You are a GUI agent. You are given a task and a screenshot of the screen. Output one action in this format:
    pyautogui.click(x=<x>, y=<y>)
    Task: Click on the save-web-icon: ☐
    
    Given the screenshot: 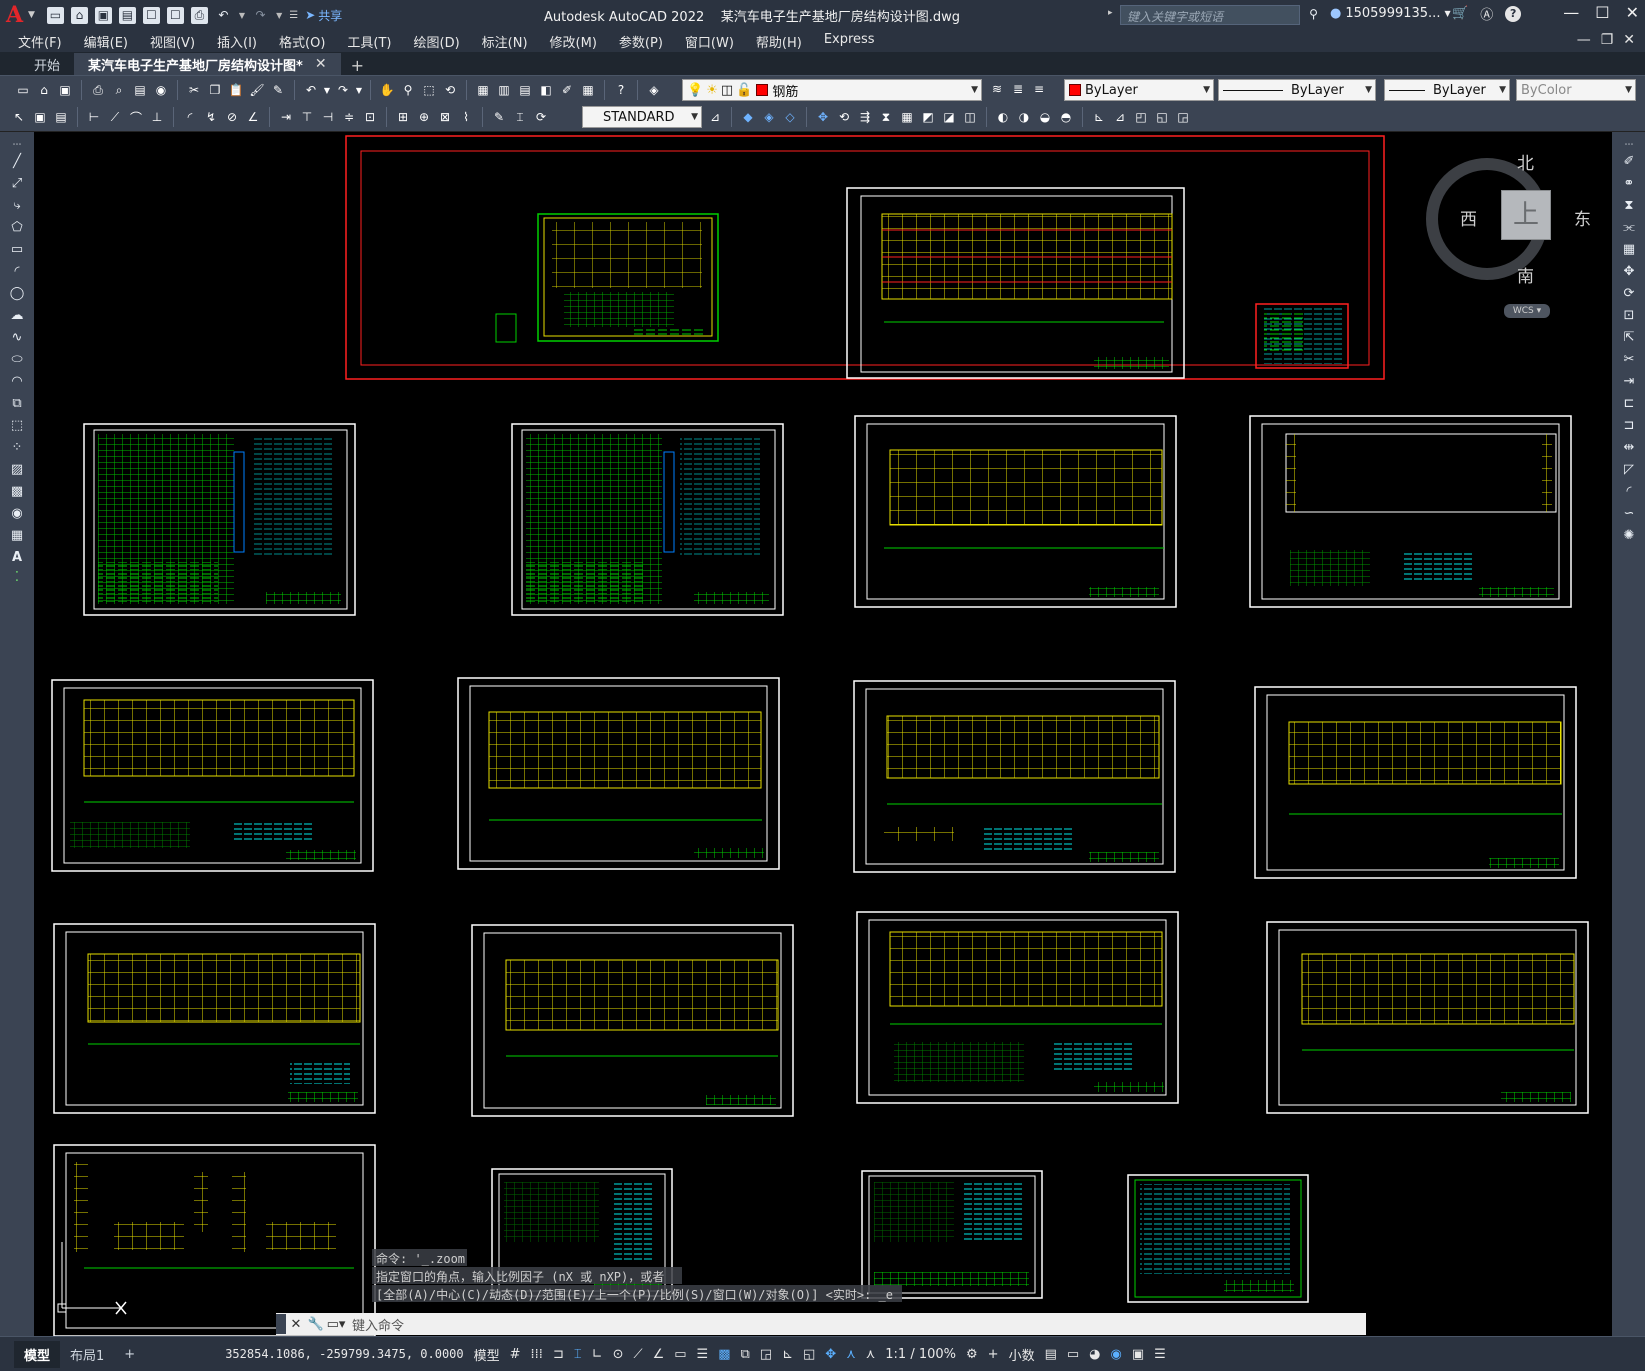 What is the action you would take?
    pyautogui.click(x=175, y=15)
    